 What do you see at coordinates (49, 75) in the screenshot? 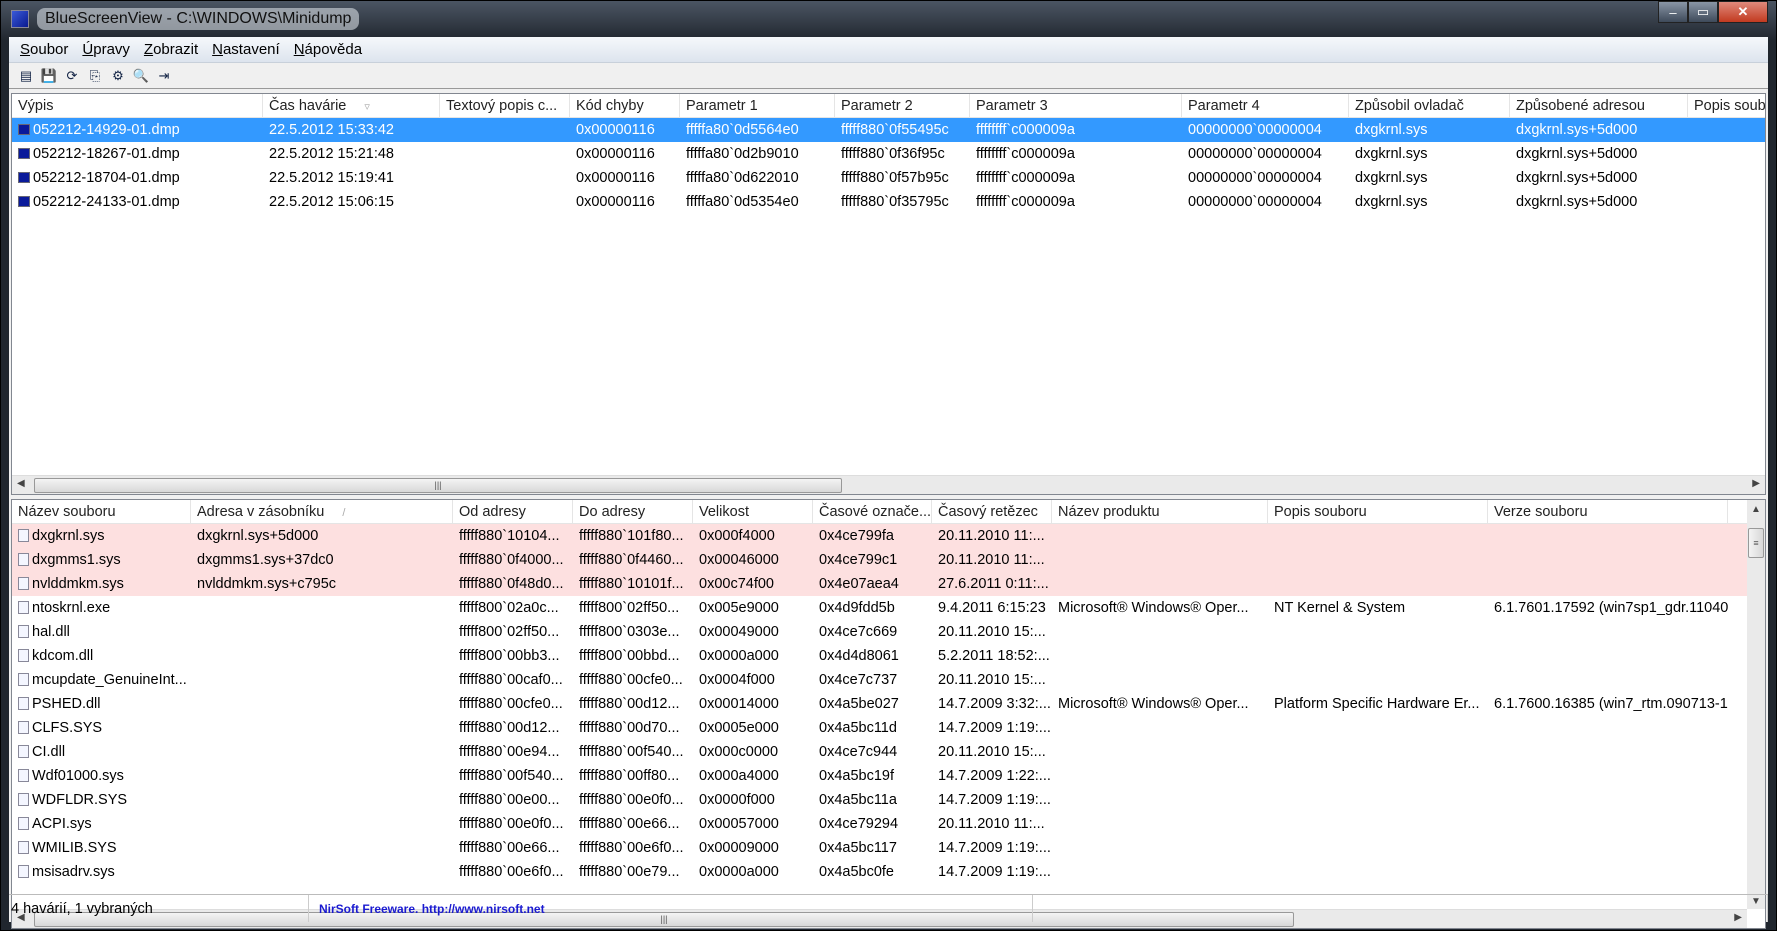
I see `save-button: 💾` at bounding box center [49, 75].